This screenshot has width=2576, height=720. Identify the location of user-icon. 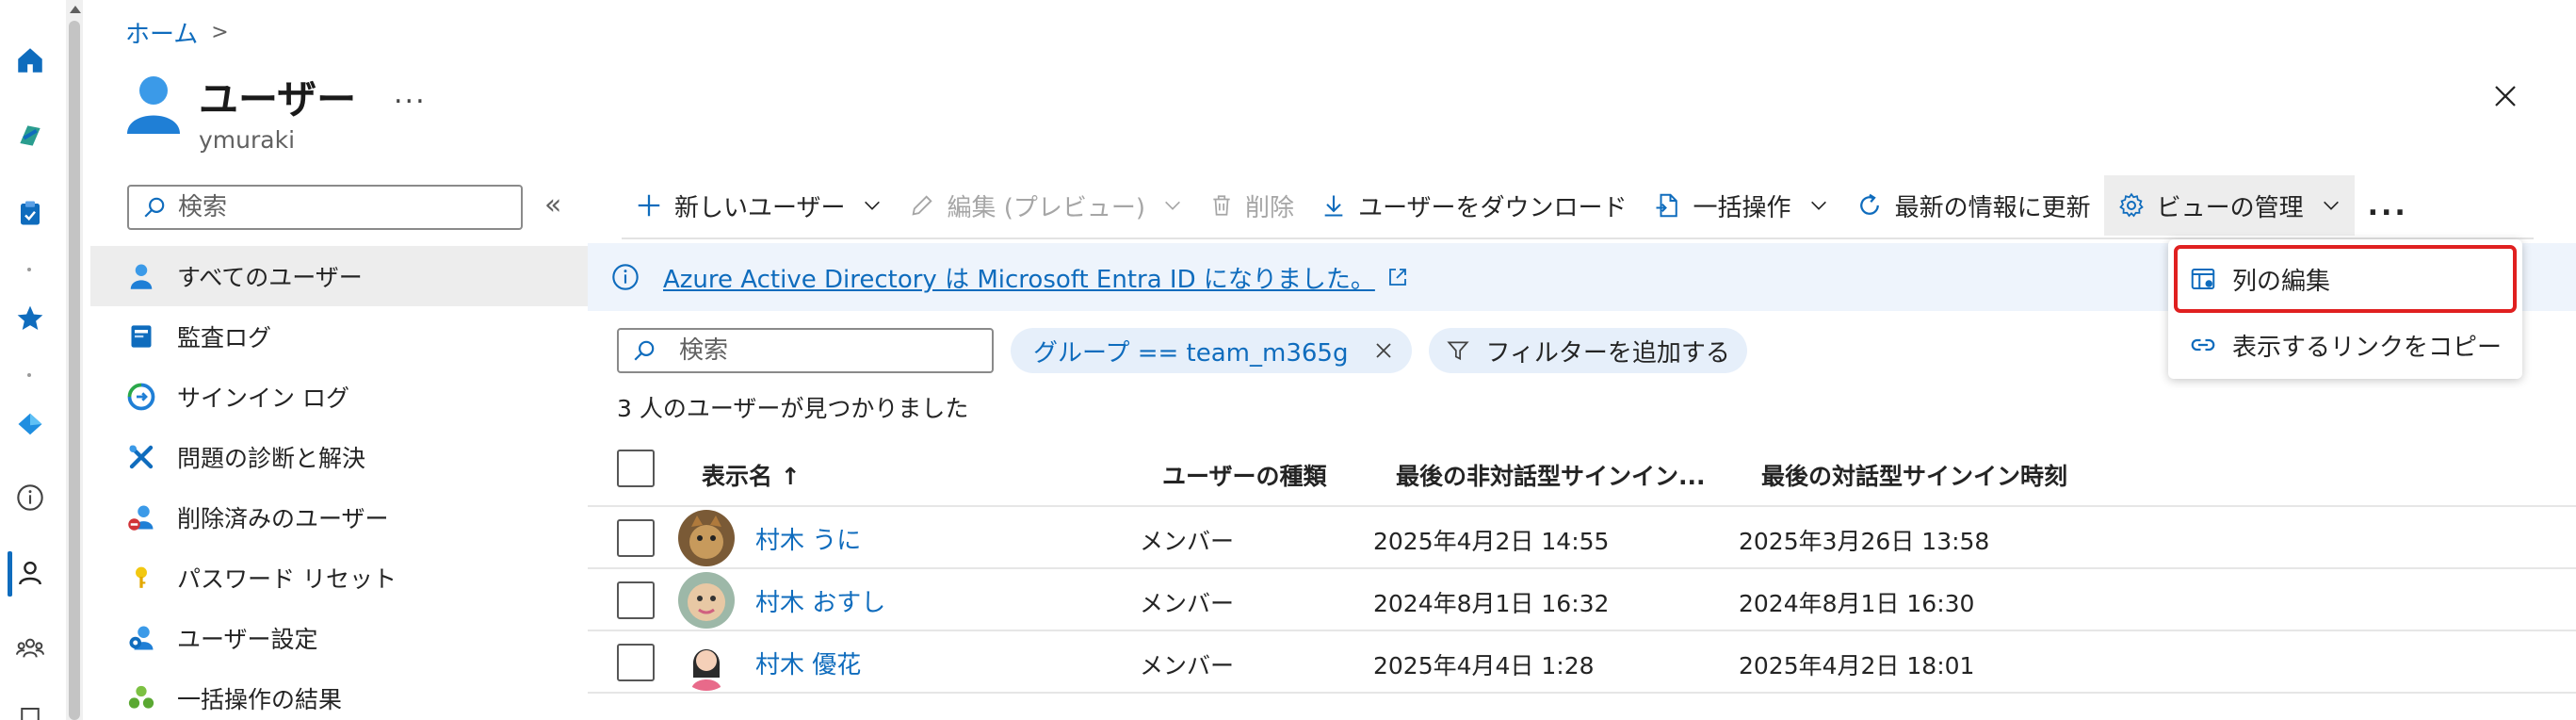
(141, 276).